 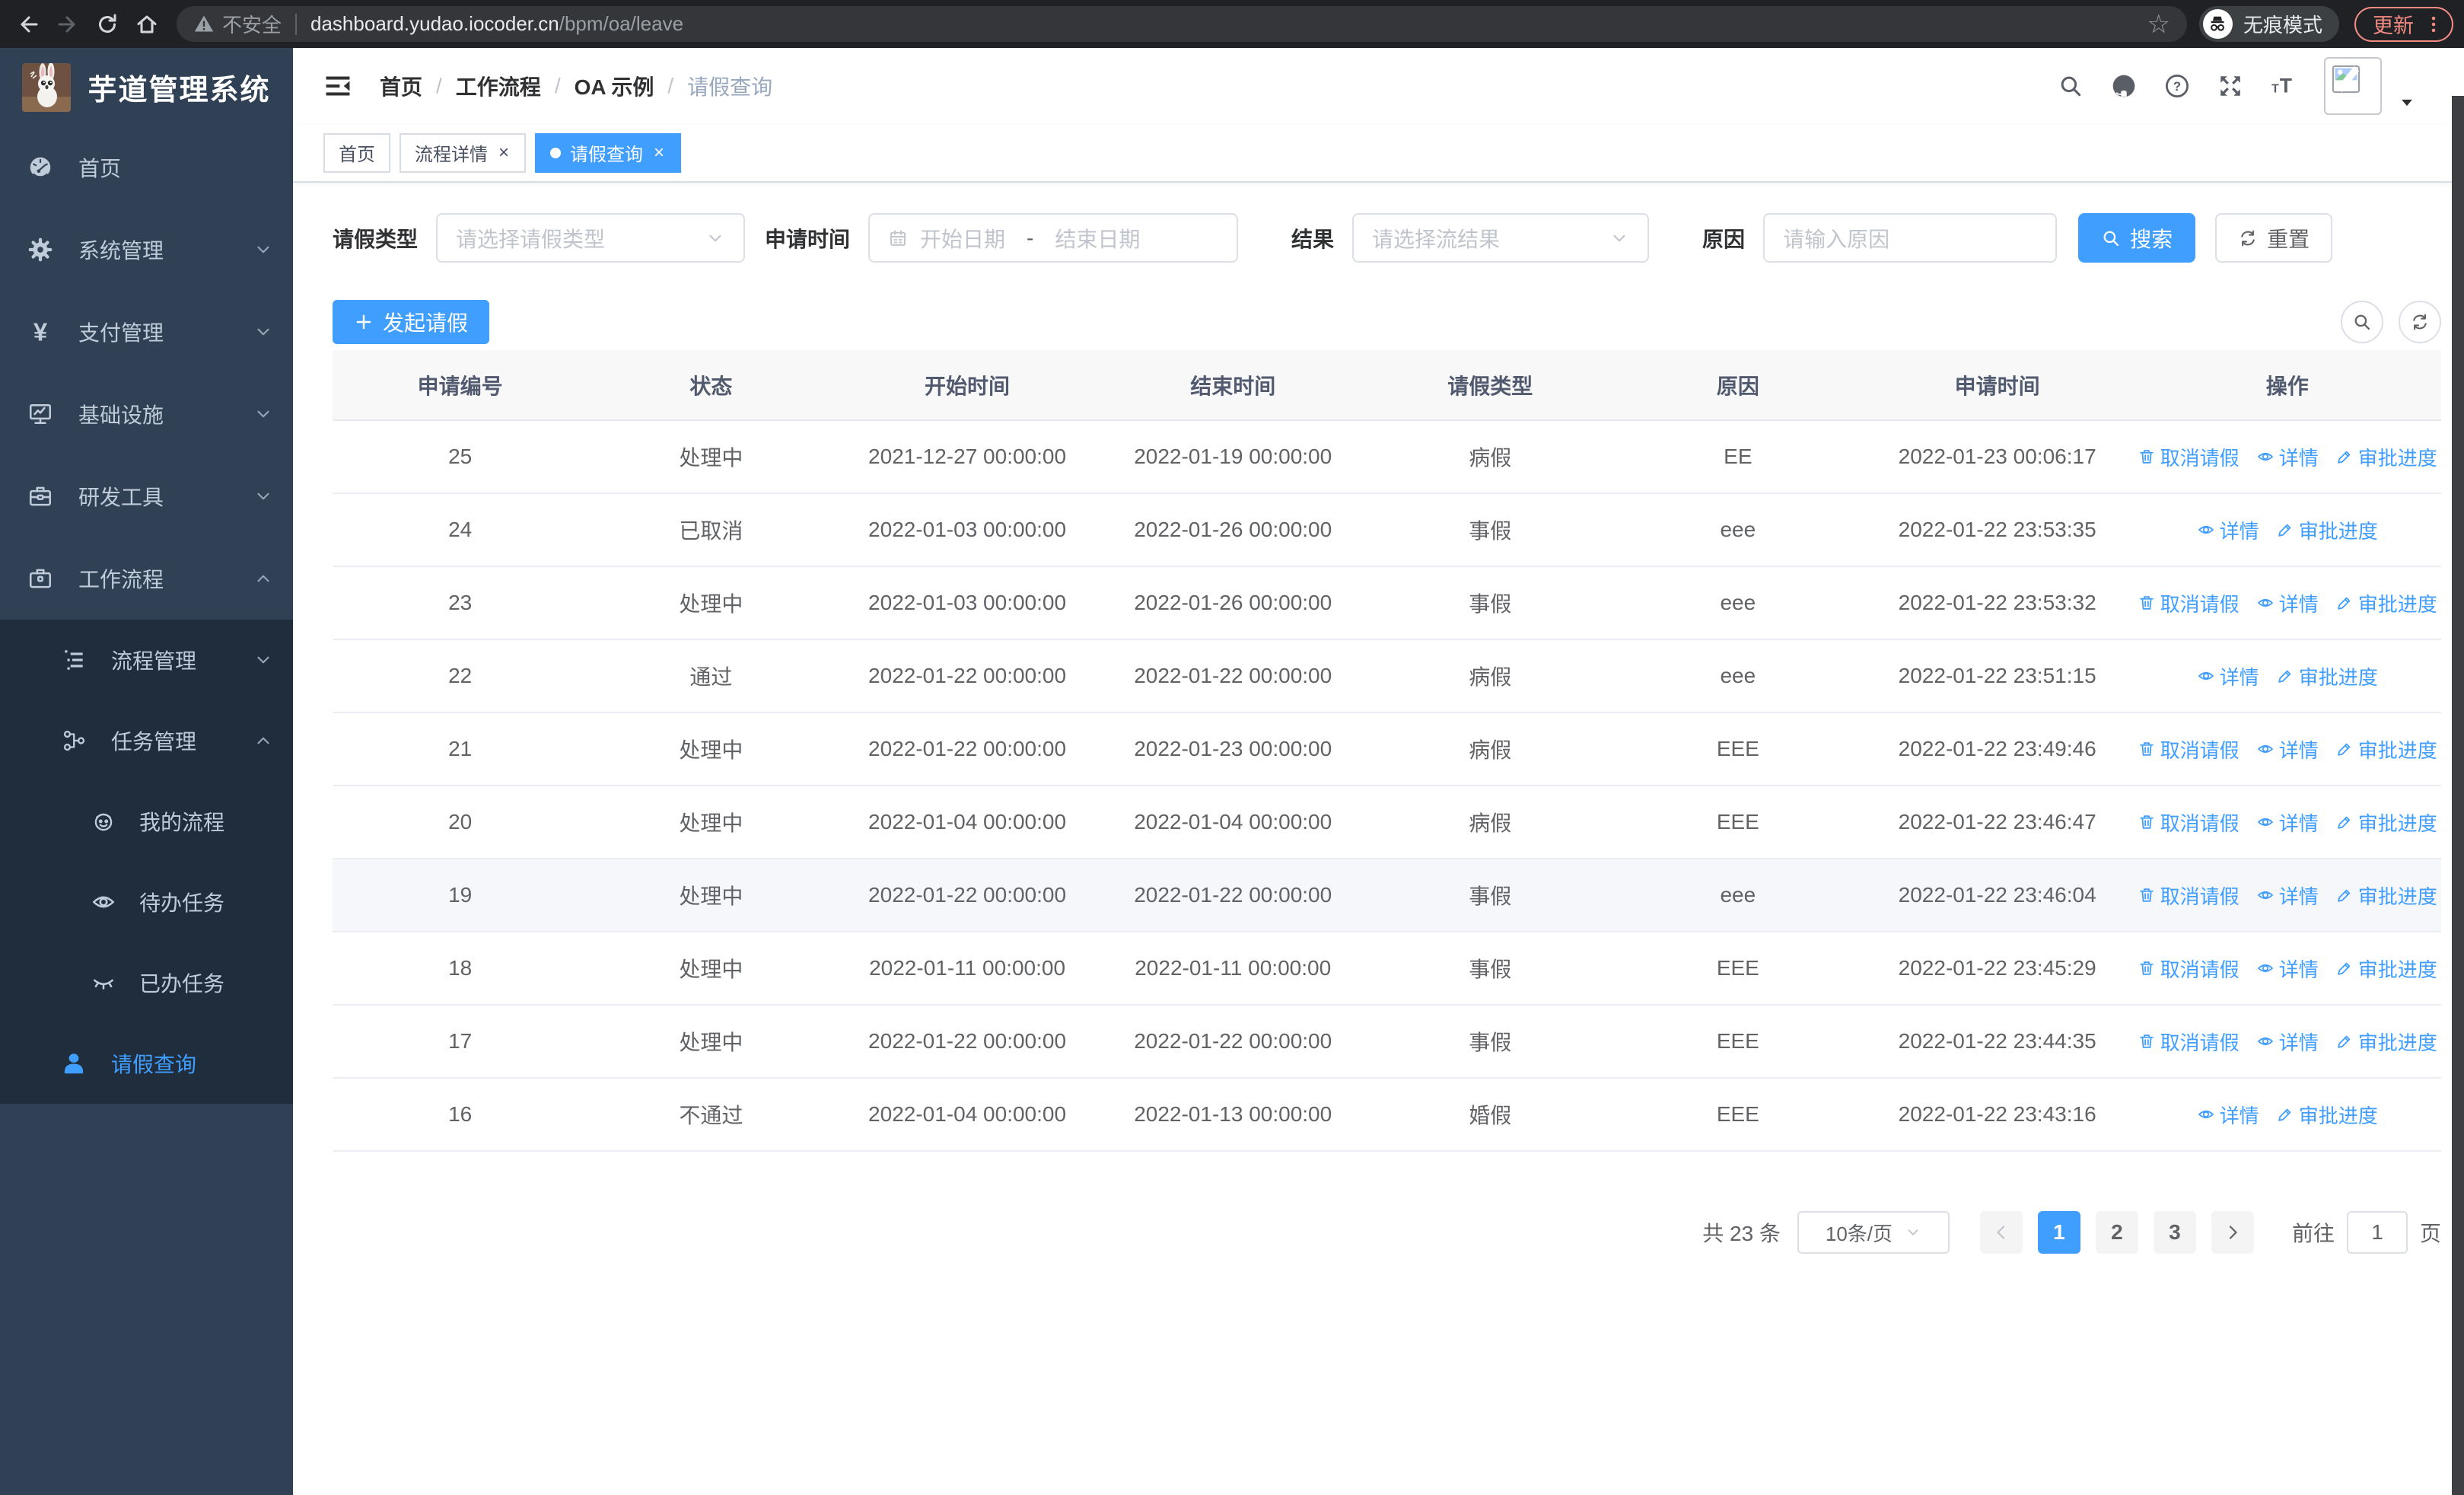 I want to click on header-search-icon, so click(x=2071, y=86).